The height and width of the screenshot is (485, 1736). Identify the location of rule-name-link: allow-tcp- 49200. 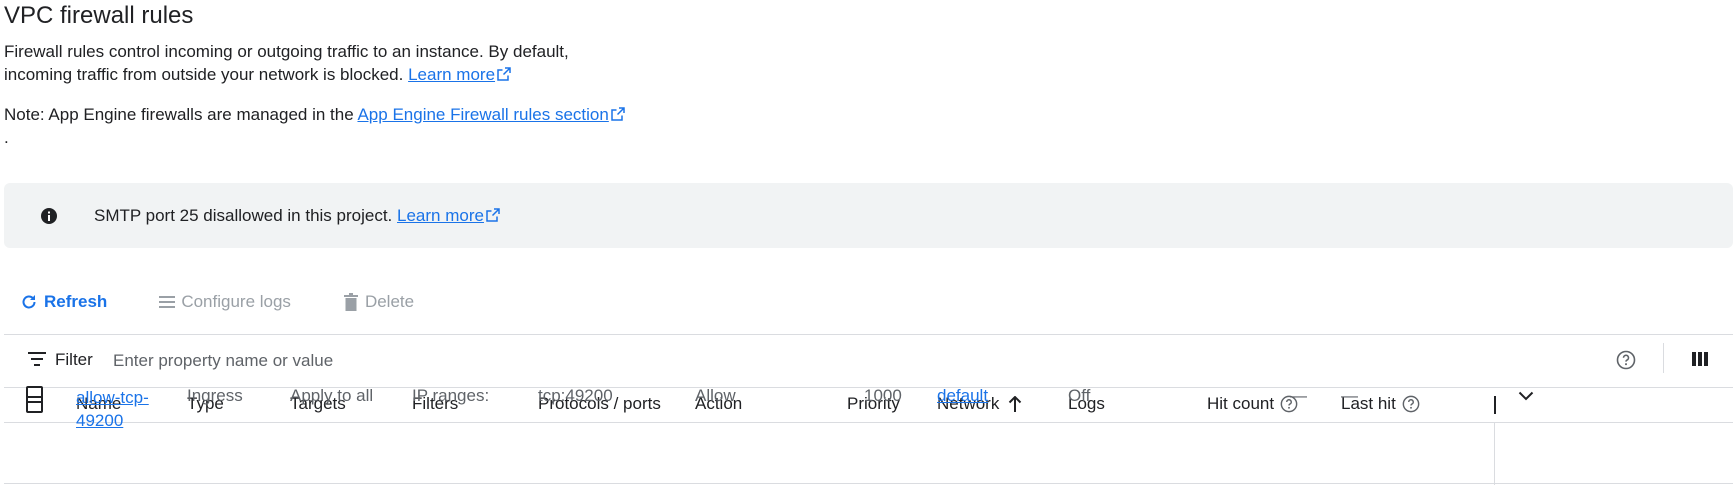
(112, 409).